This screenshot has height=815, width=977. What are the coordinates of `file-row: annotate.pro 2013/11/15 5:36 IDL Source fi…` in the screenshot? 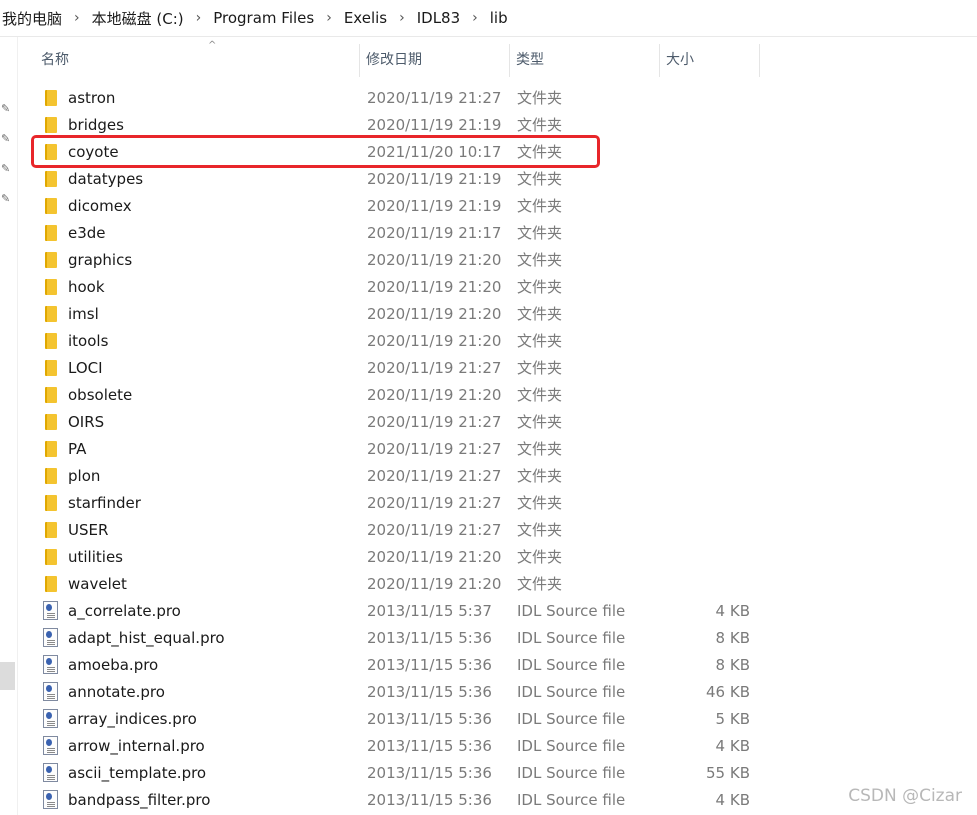 It's located at (398, 692).